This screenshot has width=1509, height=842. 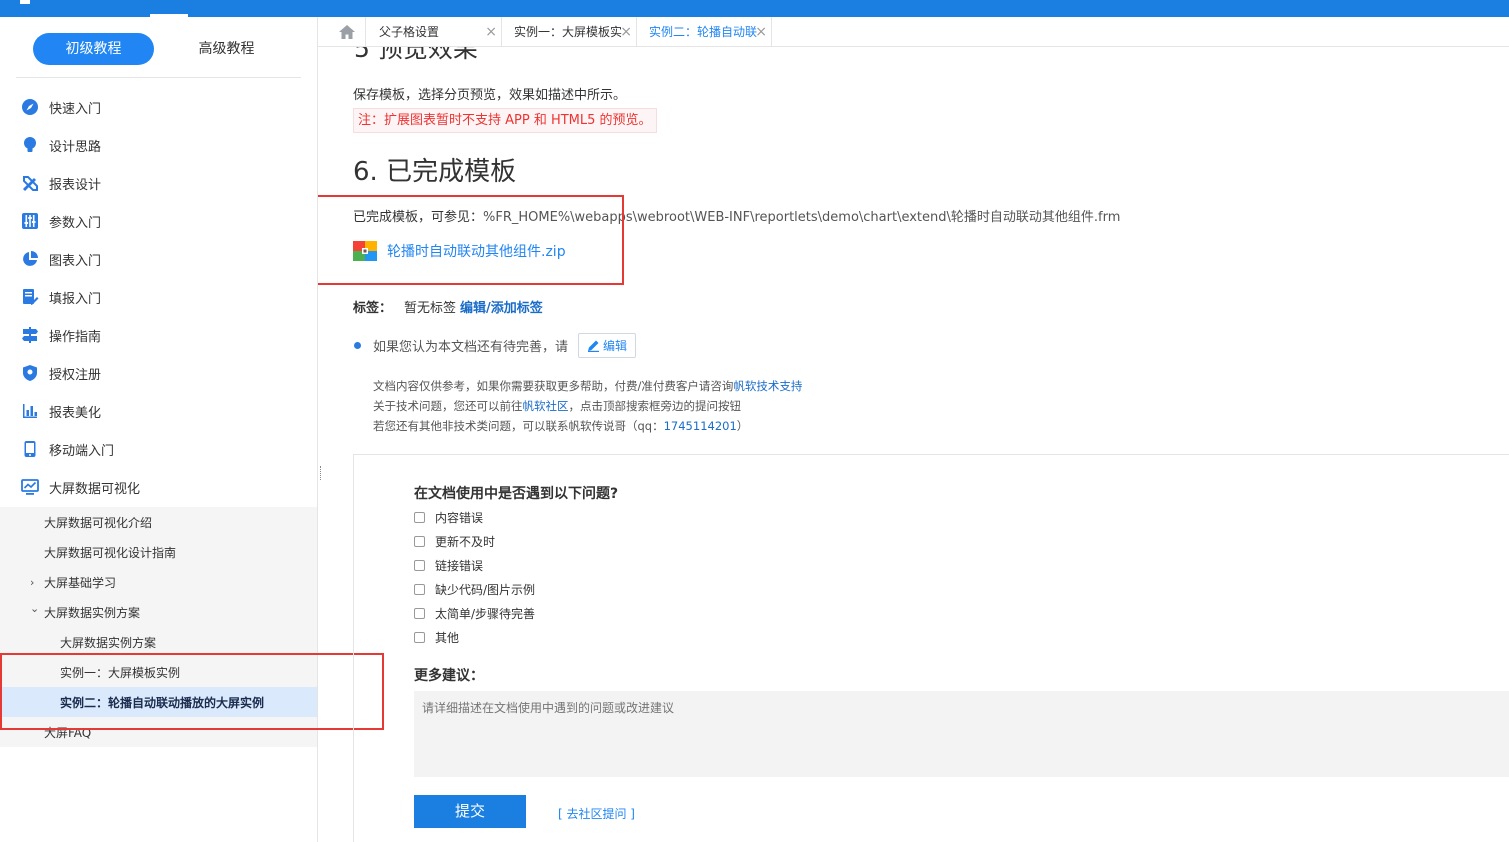 What do you see at coordinates (159, 183) in the screenshot?
I see `sidebar-item-report-design: 报表设计` at bounding box center [159, 183].